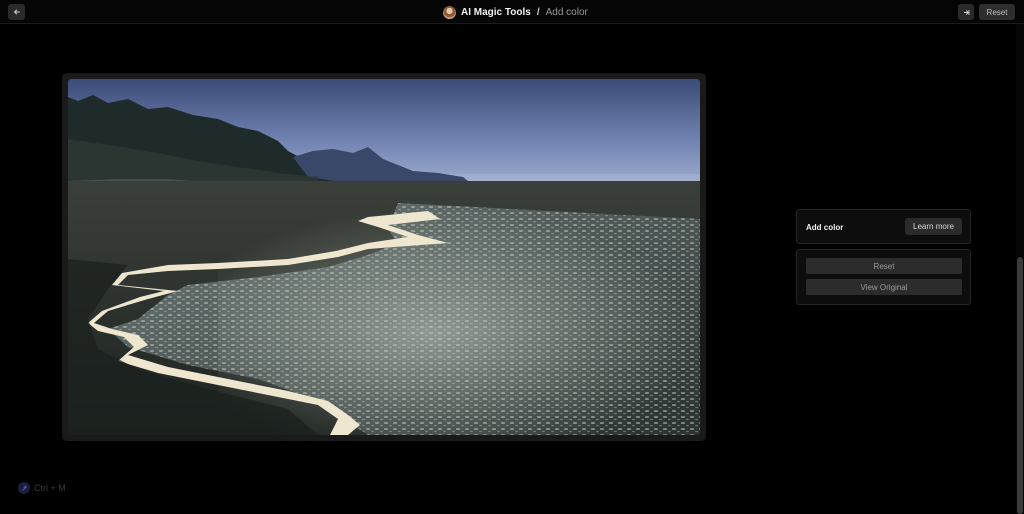 This screenshot has height=514, width=1024. I want to click on breadcrumb: AI Magic Tools / Add color, so click(515, 12).